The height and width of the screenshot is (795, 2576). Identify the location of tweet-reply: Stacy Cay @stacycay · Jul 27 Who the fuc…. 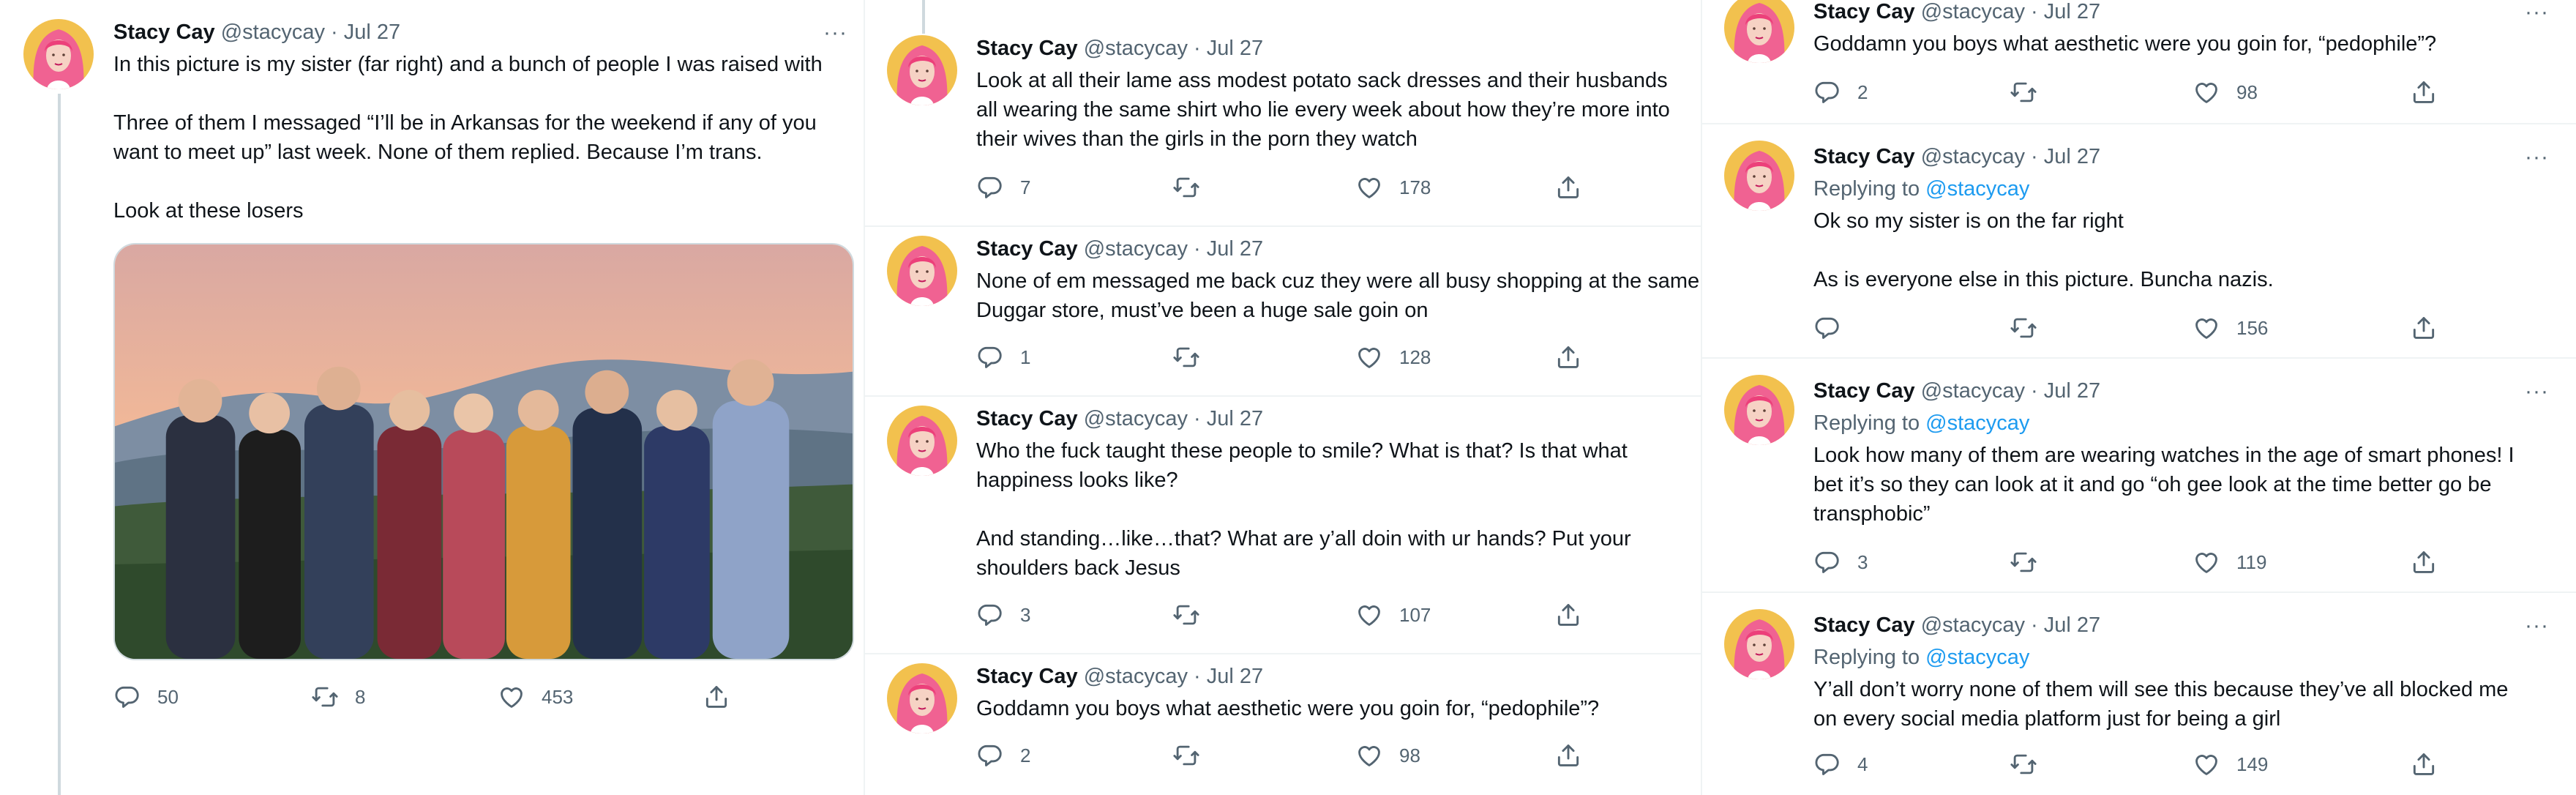
(1283, 525).